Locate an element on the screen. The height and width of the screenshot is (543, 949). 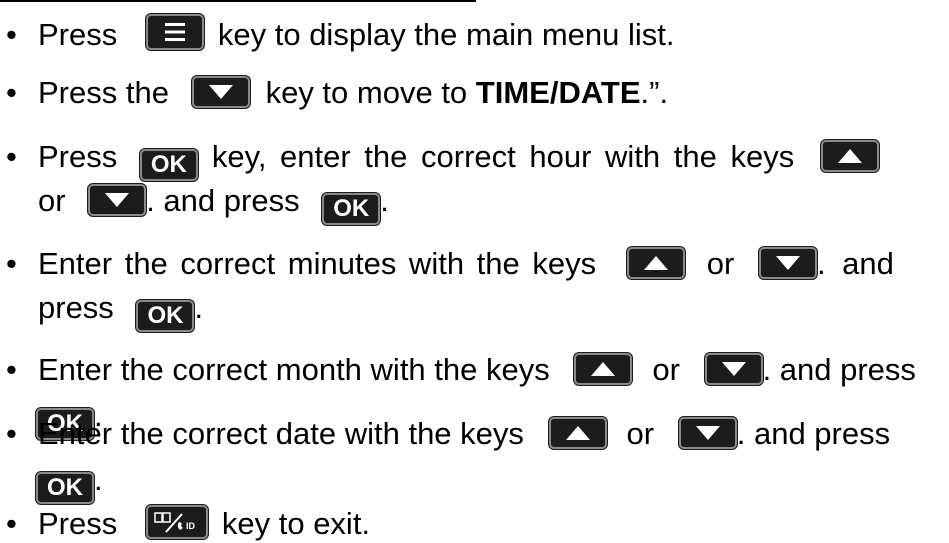
step-7-line: • Press ID key to exit. is located at coordinates (188, 522).